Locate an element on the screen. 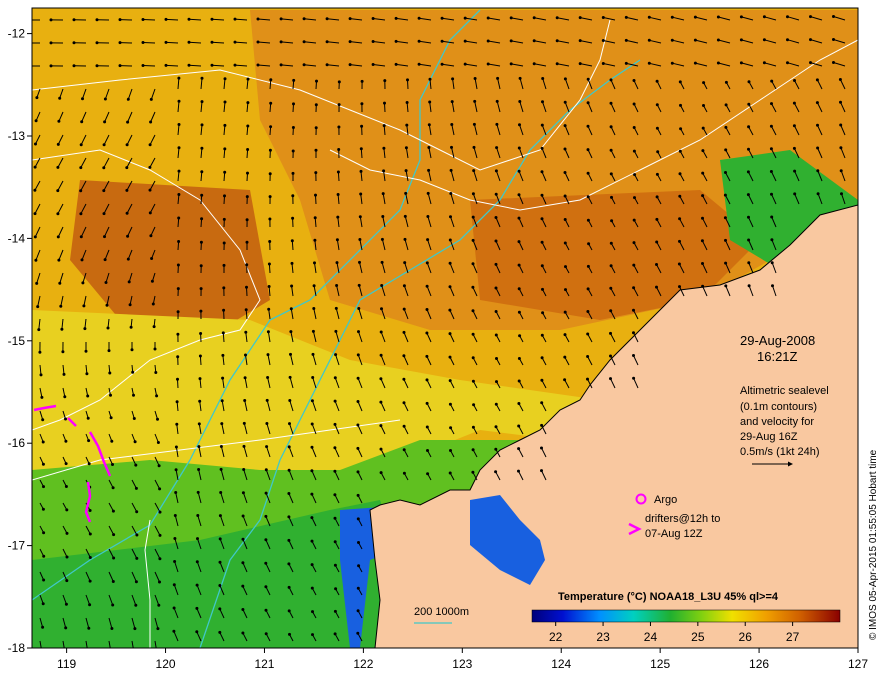 This screenshot has width=880, height=680. lat-tick-label: -15 is located at coordinates (17, 341).